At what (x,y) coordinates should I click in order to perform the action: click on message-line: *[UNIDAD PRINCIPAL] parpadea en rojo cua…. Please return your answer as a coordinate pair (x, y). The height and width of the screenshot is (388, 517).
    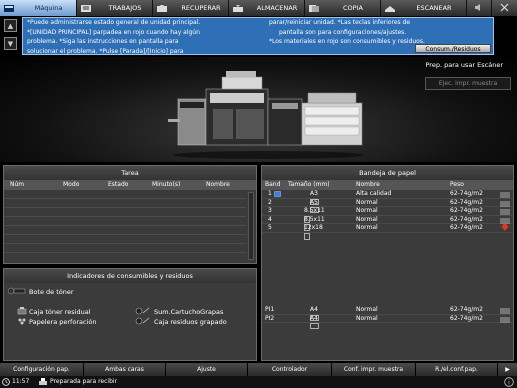
    Looking at the image, I should click on (113, 32).